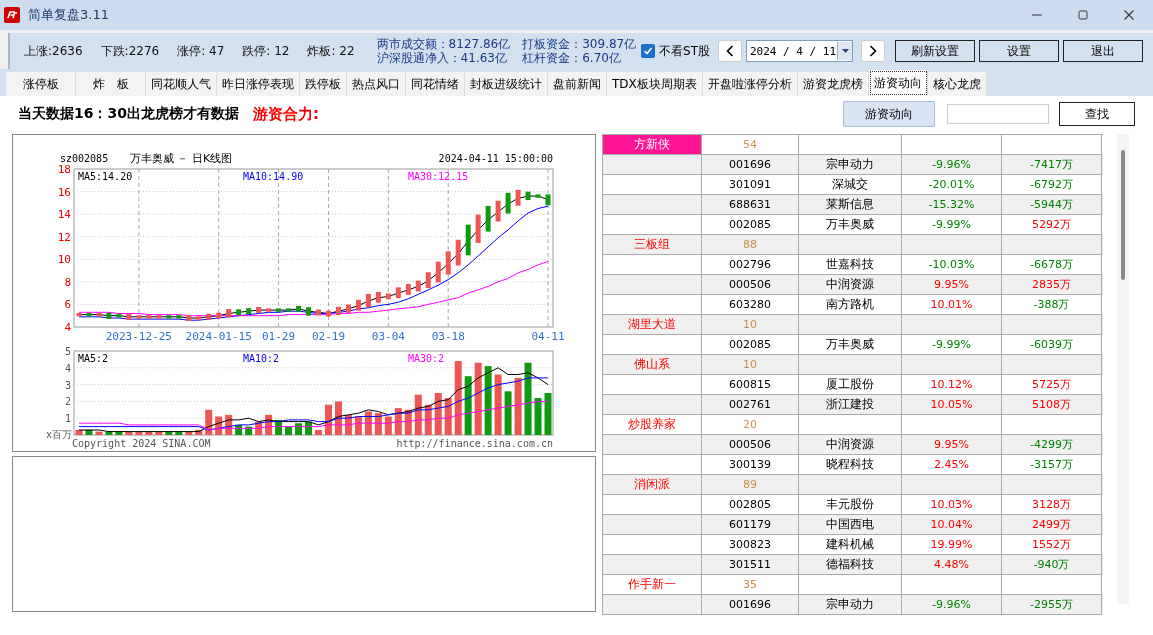 This screenshot has height=635, width=1153. I want to click on section-title: 游资合力:, so click(285, 114).